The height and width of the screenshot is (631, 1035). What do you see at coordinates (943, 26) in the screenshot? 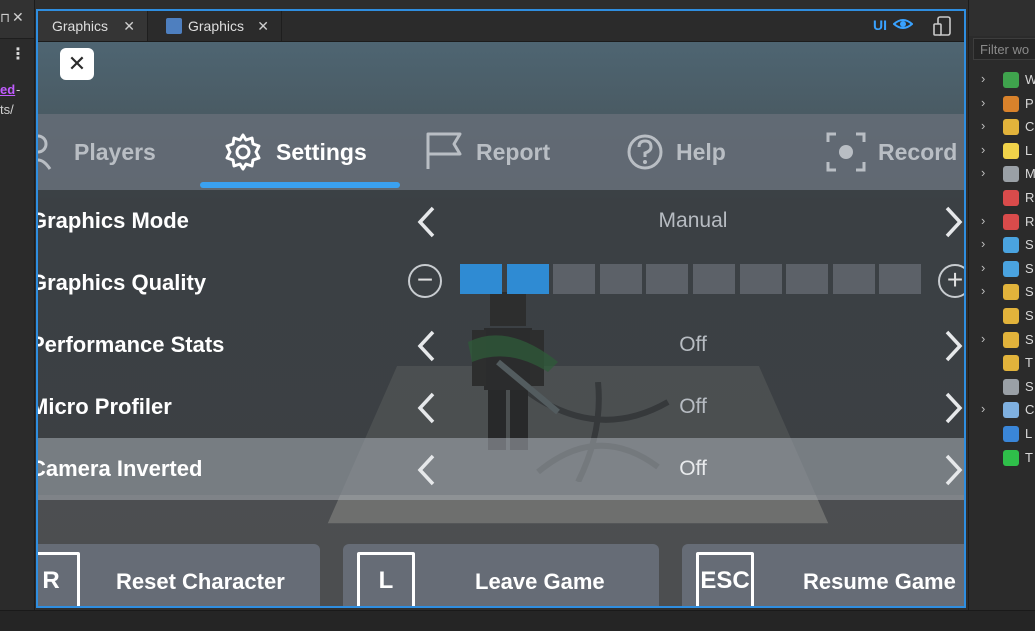
I see `device-emulator-icon` at bounding box center [943, 26].